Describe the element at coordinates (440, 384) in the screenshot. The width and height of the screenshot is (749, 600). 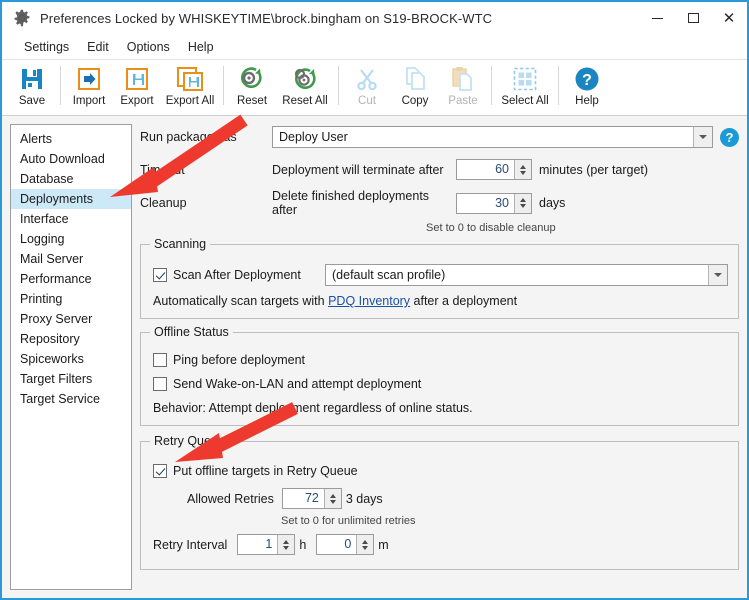
I see `wake-on-lan-row: Send Wake-on-LAN and attempt deployment` at that location.